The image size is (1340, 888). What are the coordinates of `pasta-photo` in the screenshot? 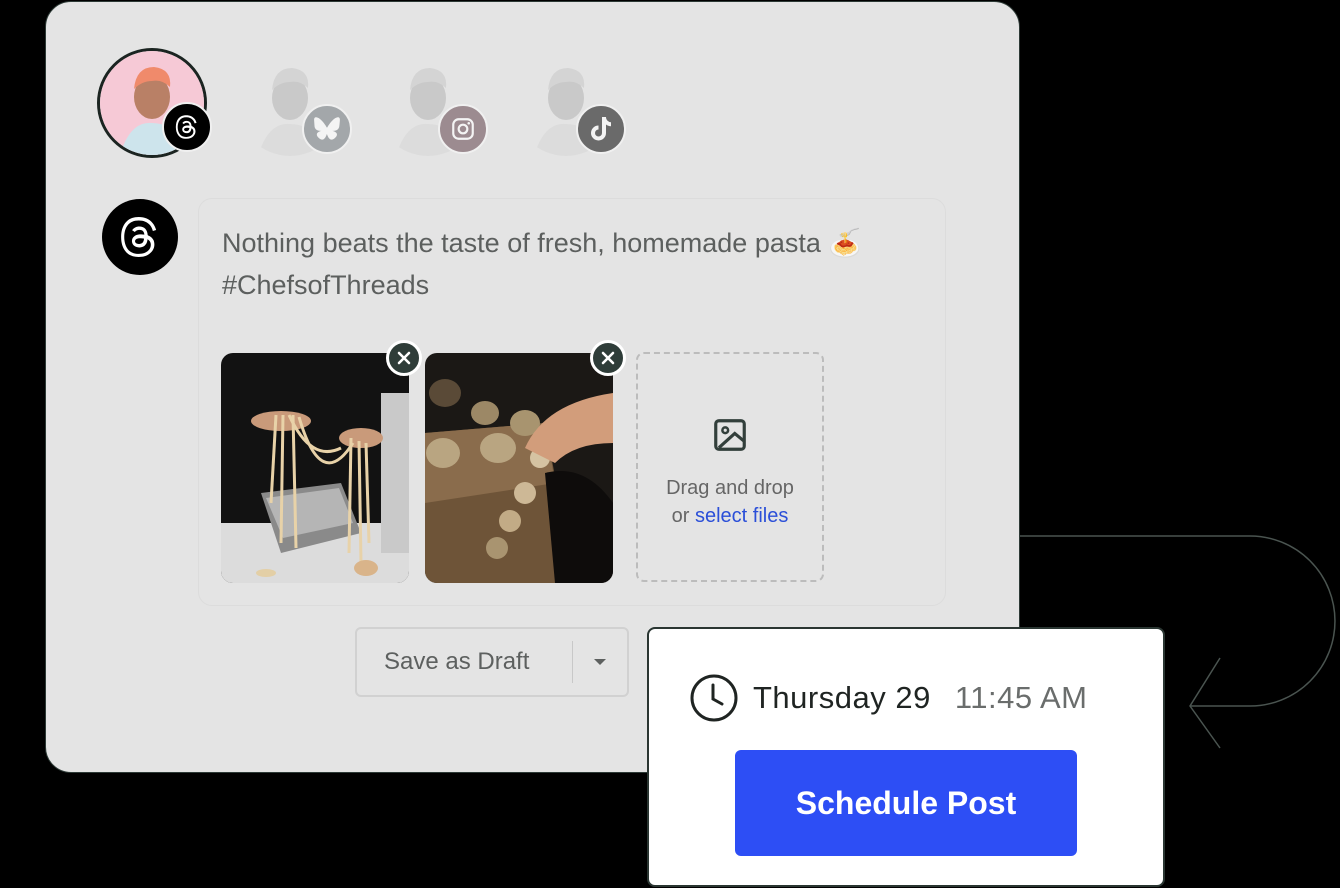 It's located at (315, 468).